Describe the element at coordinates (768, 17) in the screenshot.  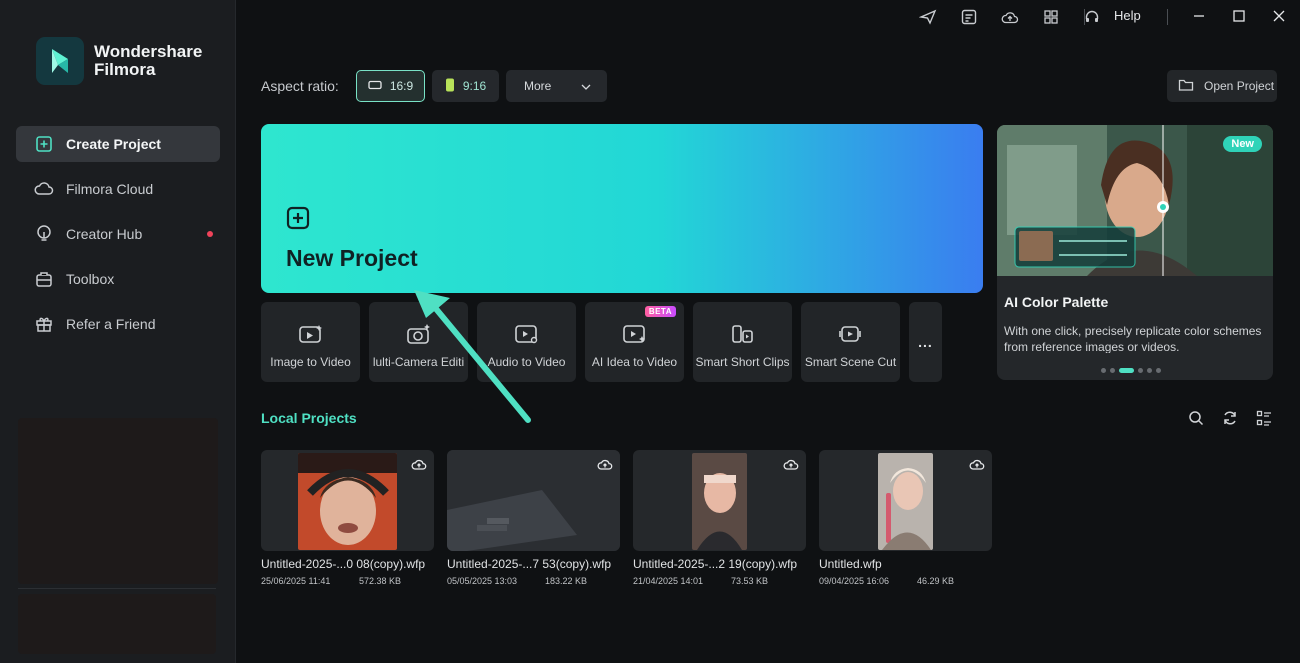
I see `title-bar: Help` at that location.